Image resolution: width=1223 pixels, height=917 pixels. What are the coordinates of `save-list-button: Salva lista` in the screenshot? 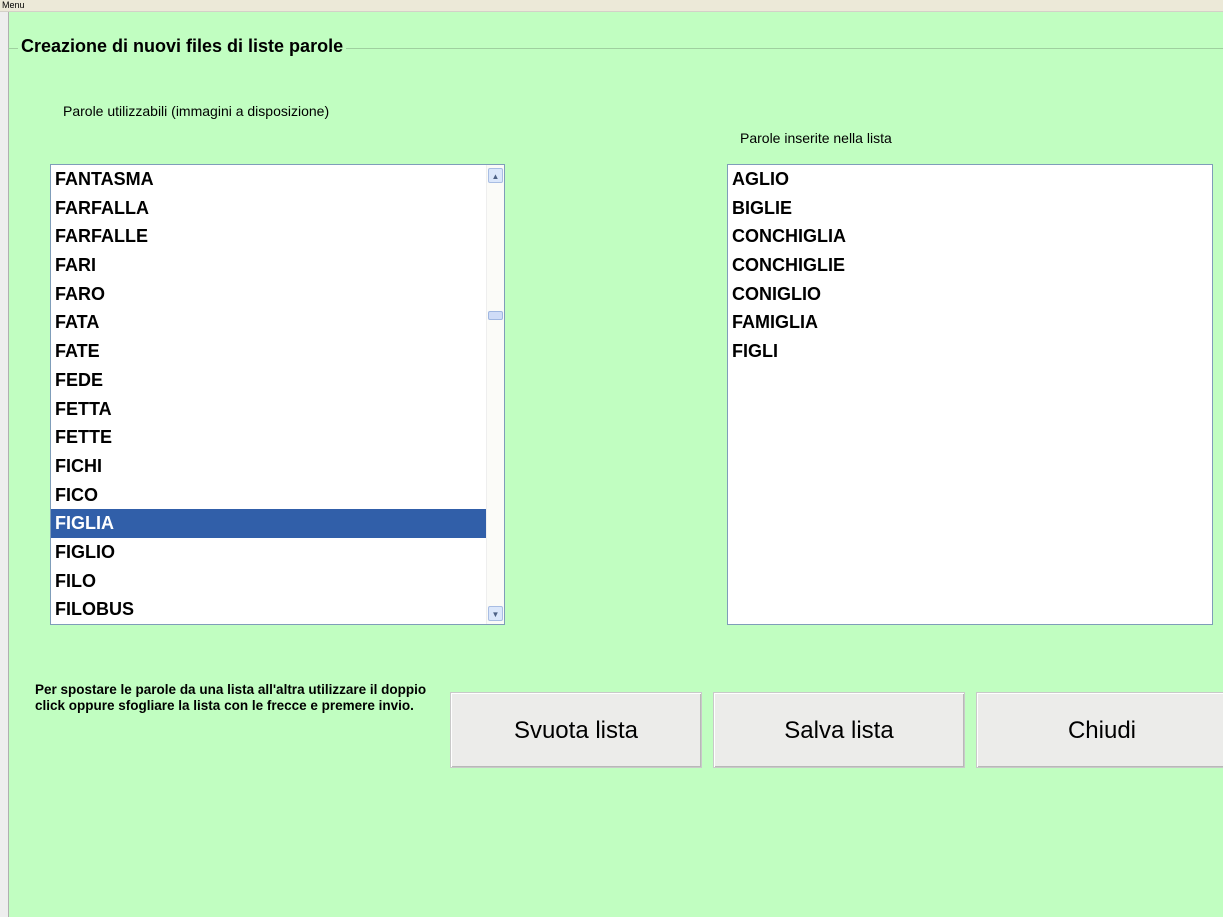 It's located at (839, 730).